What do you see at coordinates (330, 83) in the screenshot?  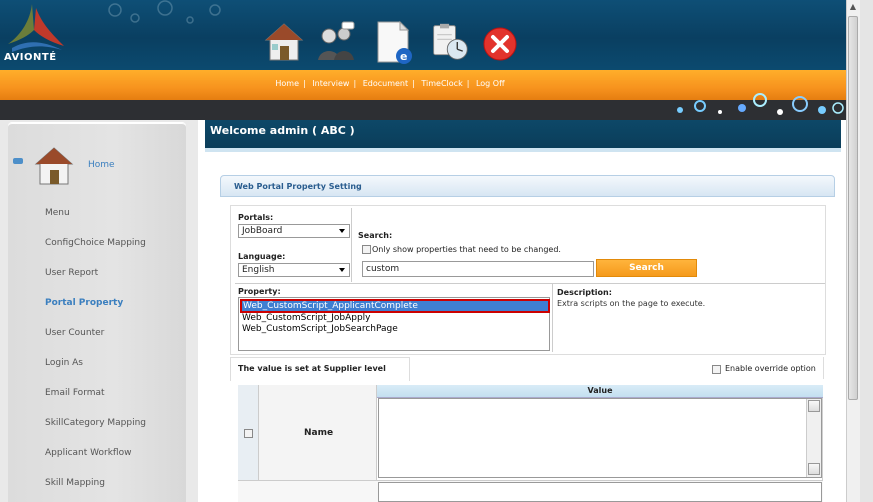 I see `nav-interview-link: Interview` at bounding box center [330, 83].